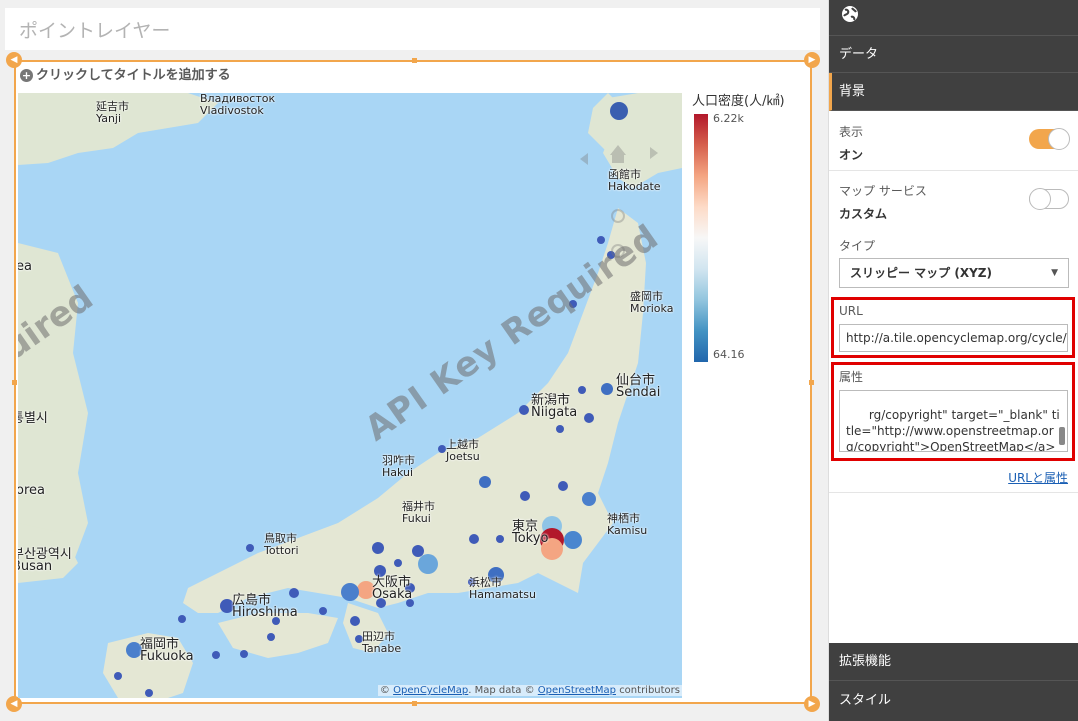  I want to click on map-label-sendai: 仙台市 Sendai, so click(638, 386).